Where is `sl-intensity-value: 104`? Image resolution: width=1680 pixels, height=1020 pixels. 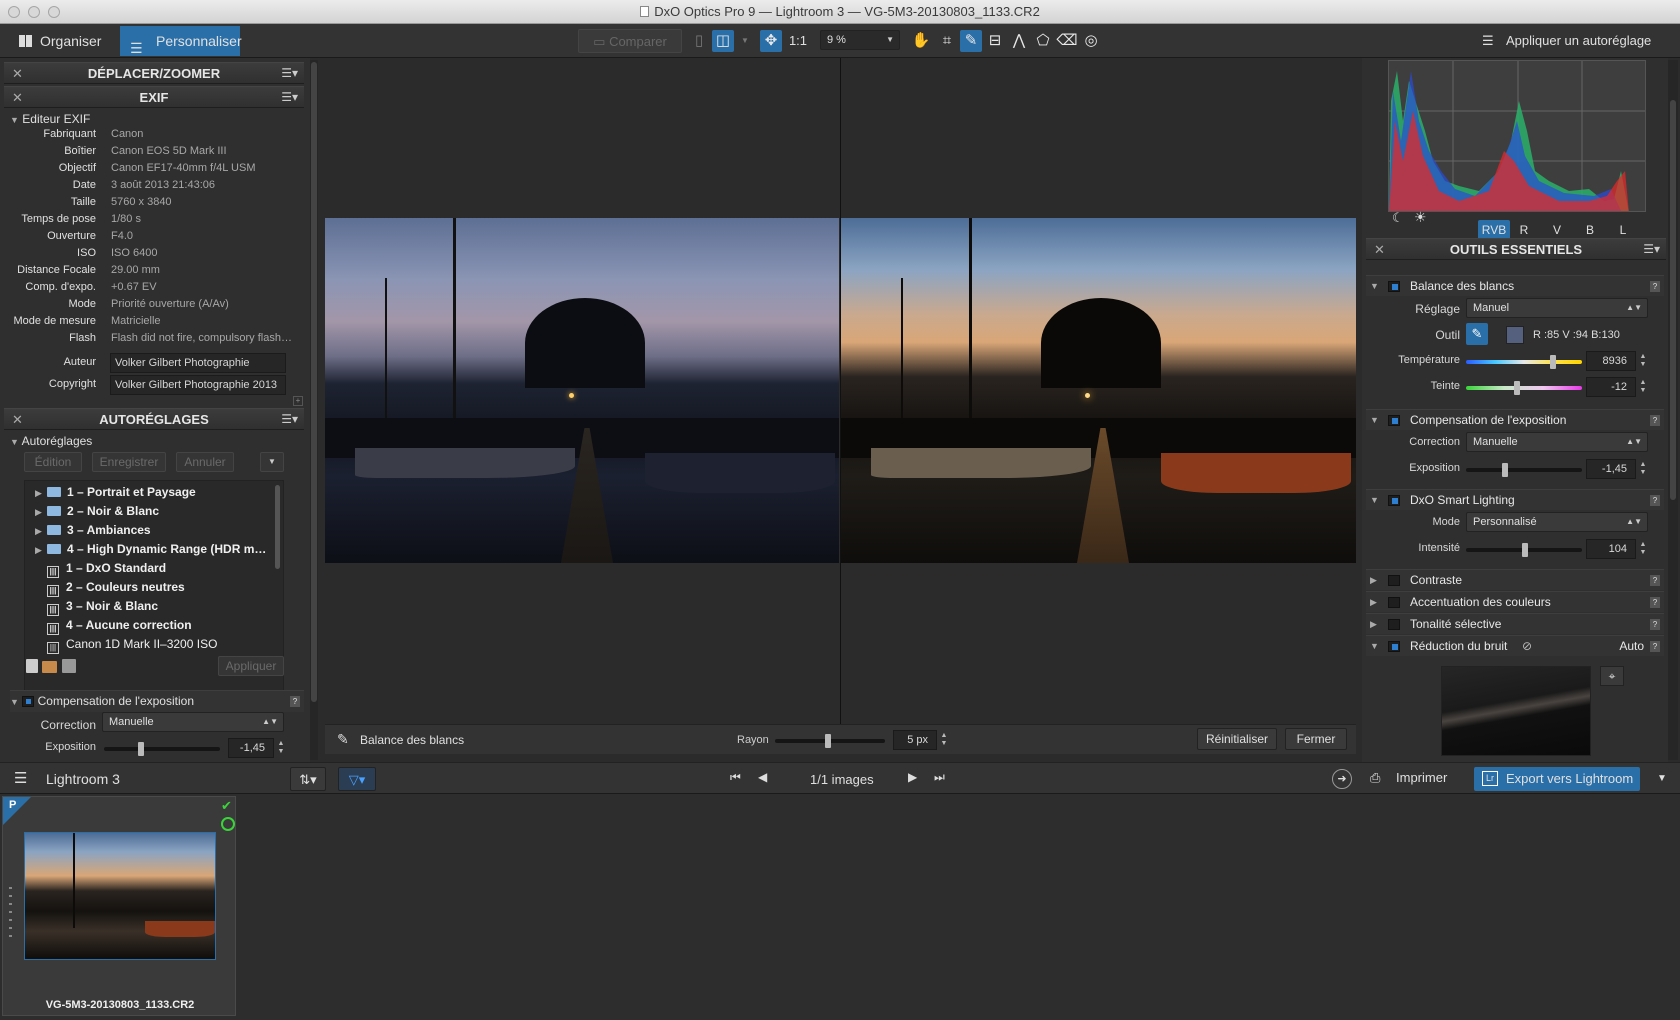 sl-intensity-value: 104 is located at coordinates (1611, 549).